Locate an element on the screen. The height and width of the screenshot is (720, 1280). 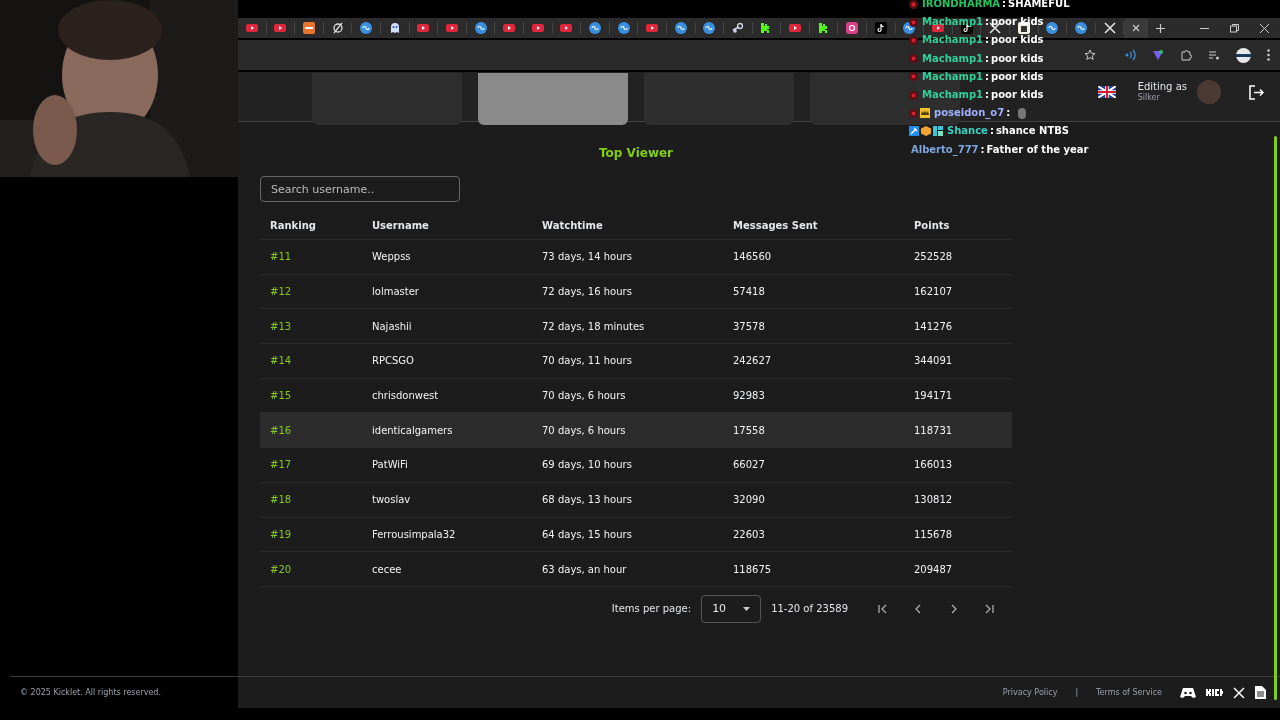
new-tab-icon is located at coordinates (1161, 28).